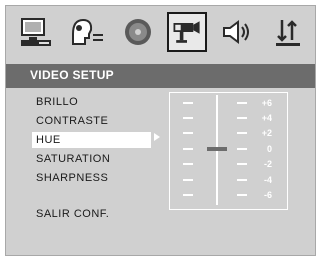 This screenshot has width=321, height=259. What do you see at coordinates (72, 121) in the screenshot?
I see `menu-item-contraste: CONTRASTE` at bounding box center [72, 121].